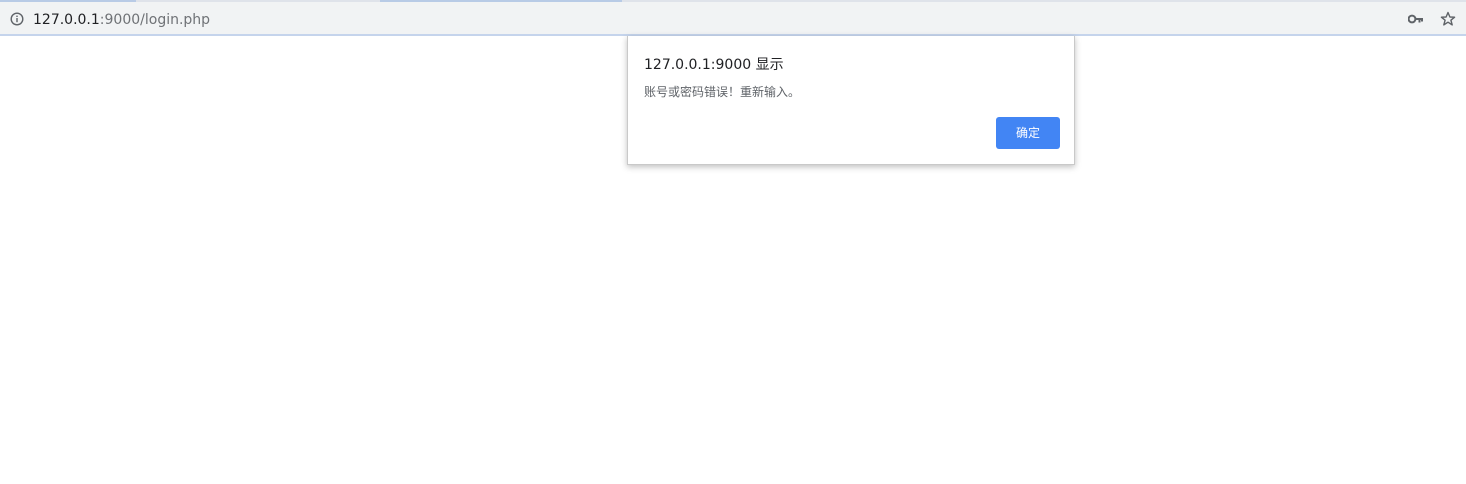  Describe the element at coordinates (851, 100) in the screenshot. I see `alert-dialog: 127.0.0.1:9000 显示 账号或密码错误！重新输入。 确定` at that location.